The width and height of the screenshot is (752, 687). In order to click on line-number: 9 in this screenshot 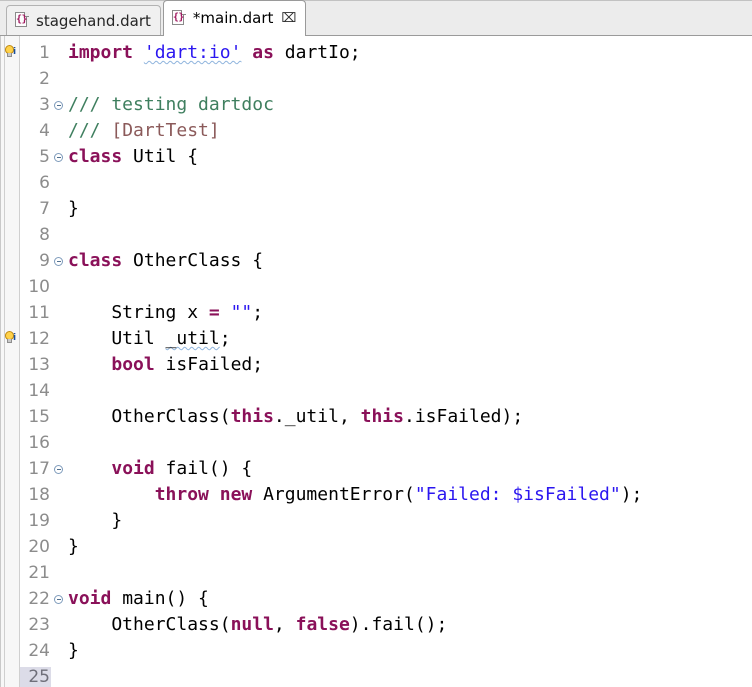, I will do `click(44, 261)`.